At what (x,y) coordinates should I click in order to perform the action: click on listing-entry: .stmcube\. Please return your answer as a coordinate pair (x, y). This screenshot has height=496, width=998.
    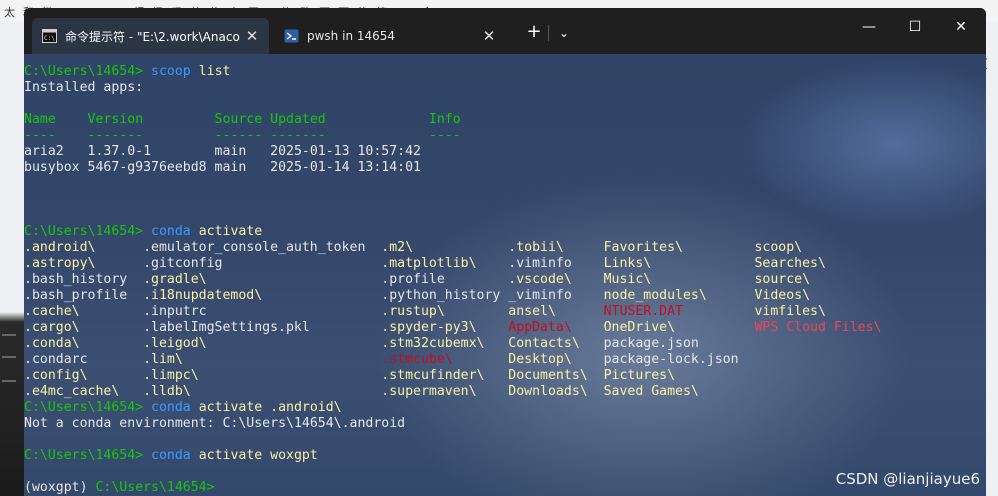
    Looking at the image, I should click on (417, 359).